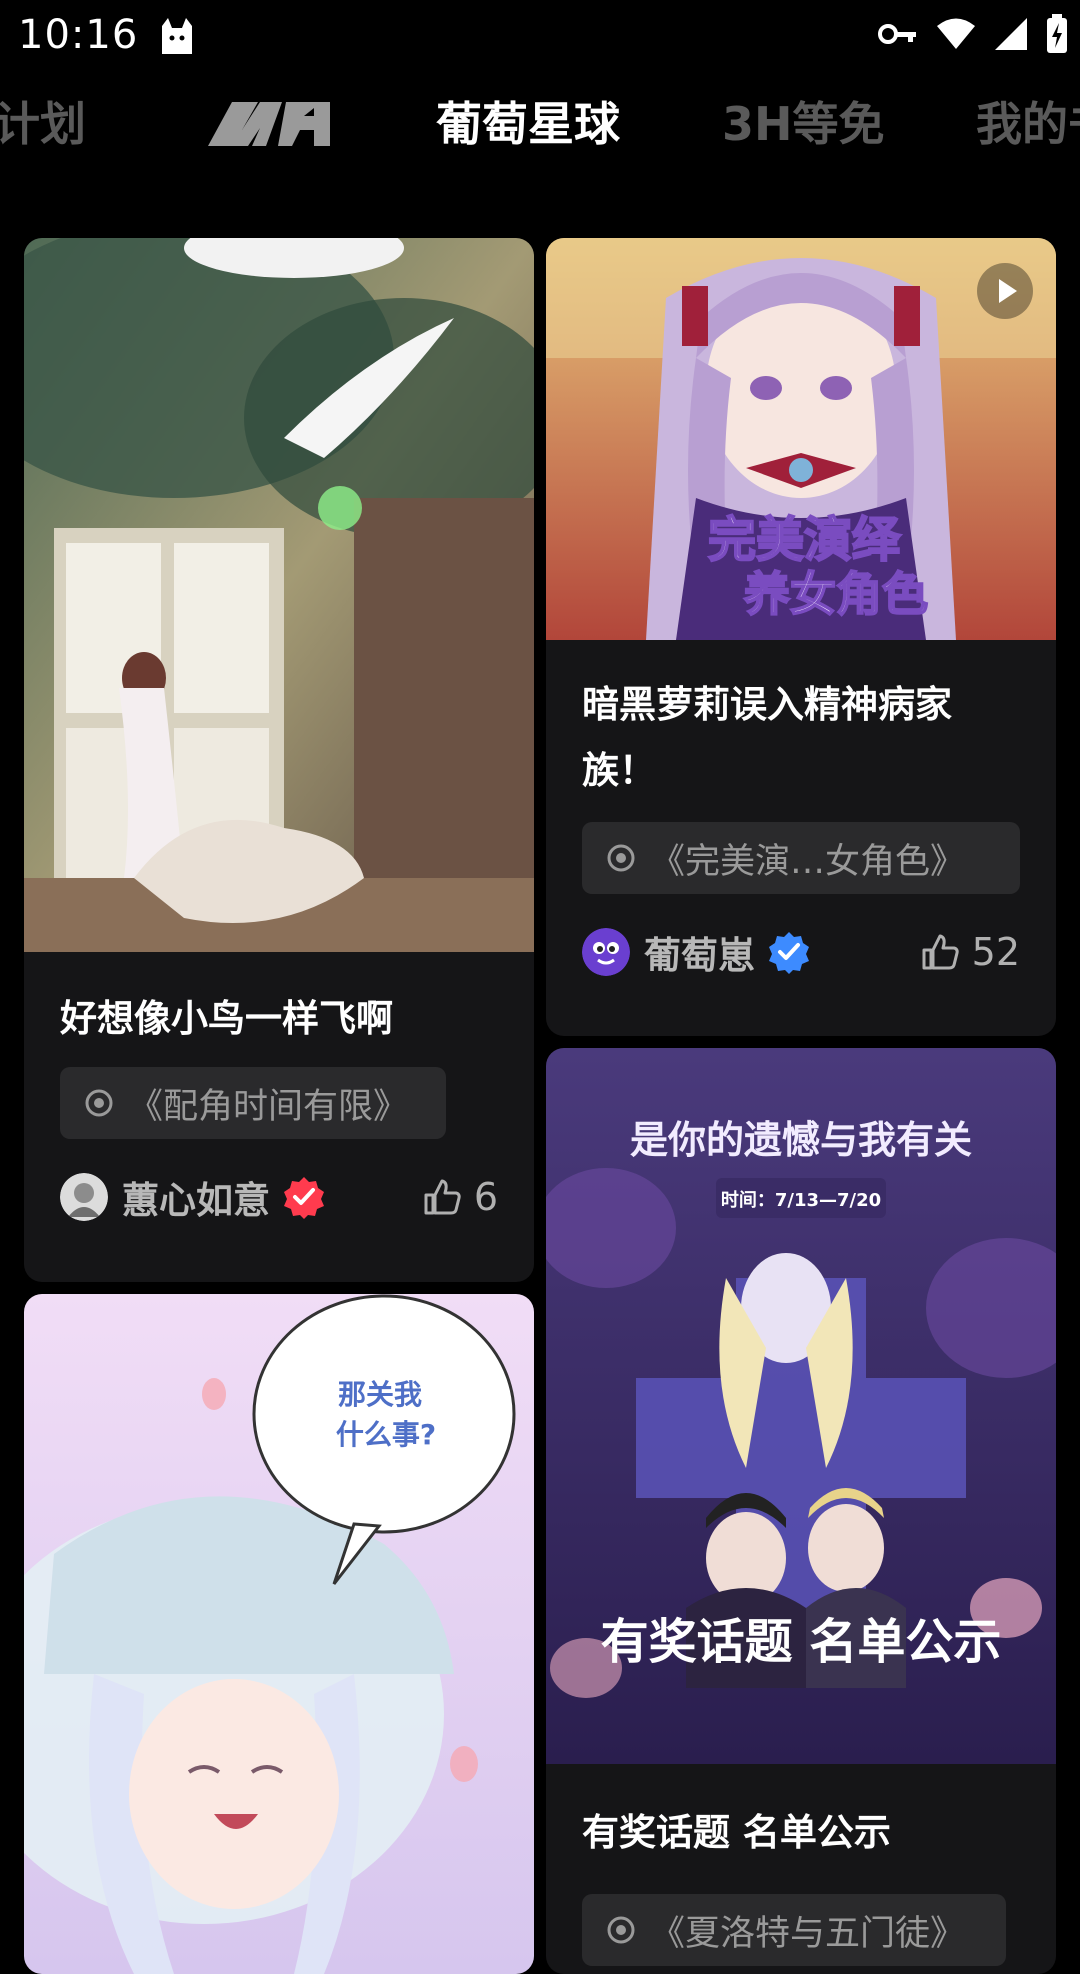 The height and width of the screenshot is (1974, 1080). What do you see at coordinates (380, 1394) in the screenshot?
I see `speech-bubble-line1: 那关我` at bounding box center [380, 1394].